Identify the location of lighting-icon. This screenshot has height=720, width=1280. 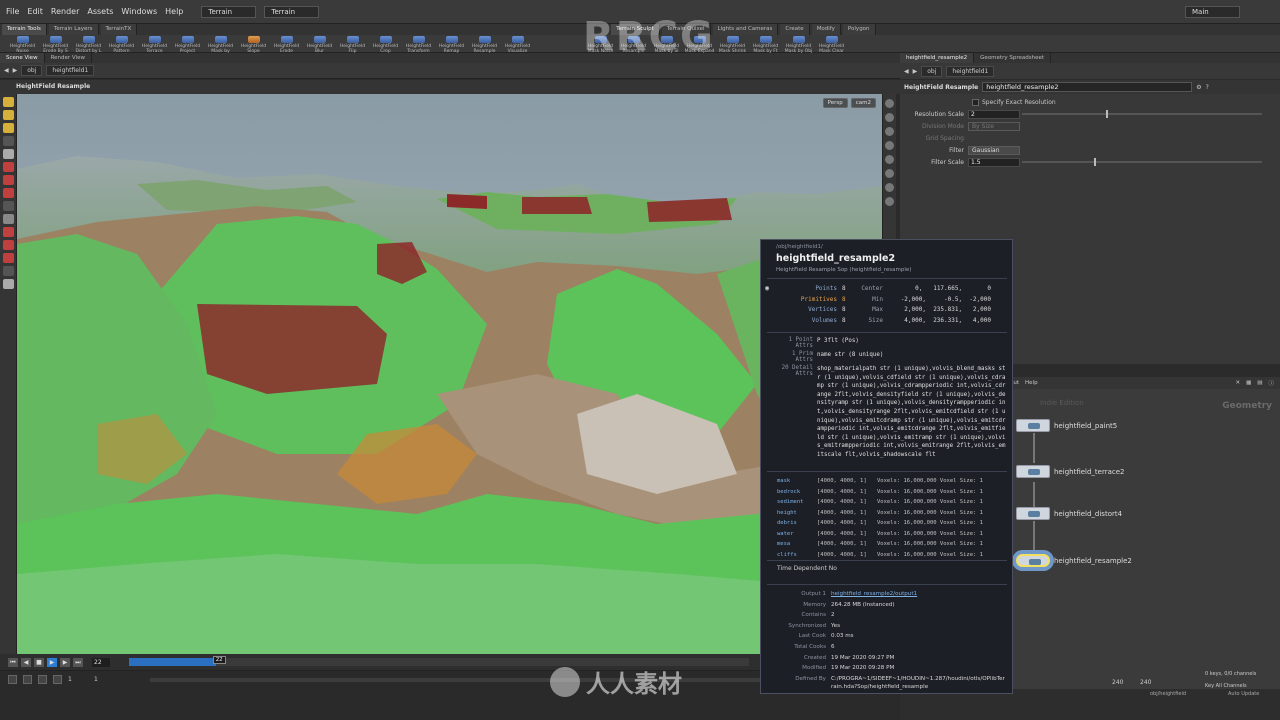
(889, 145).